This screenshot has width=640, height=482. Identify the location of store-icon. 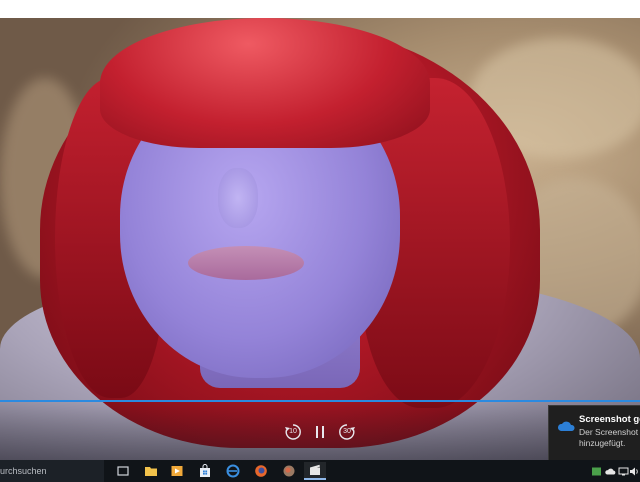
(205, 470).